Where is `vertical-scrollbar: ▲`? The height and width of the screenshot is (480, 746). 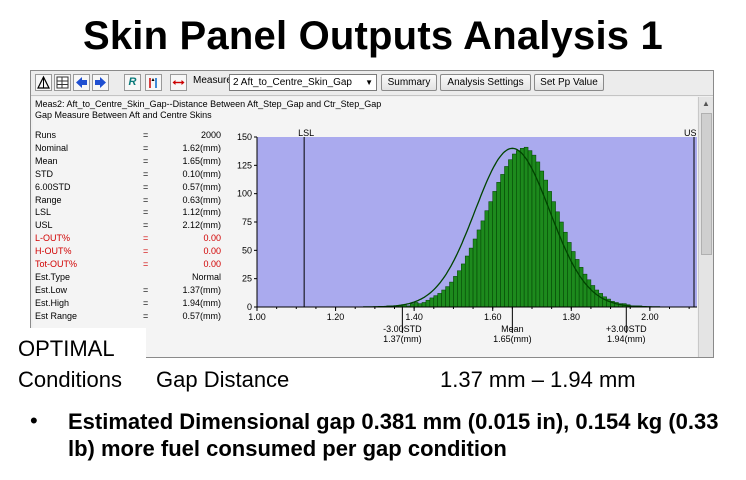 vertical-scrollbar: ▲ is located at coordinates (705, 227).